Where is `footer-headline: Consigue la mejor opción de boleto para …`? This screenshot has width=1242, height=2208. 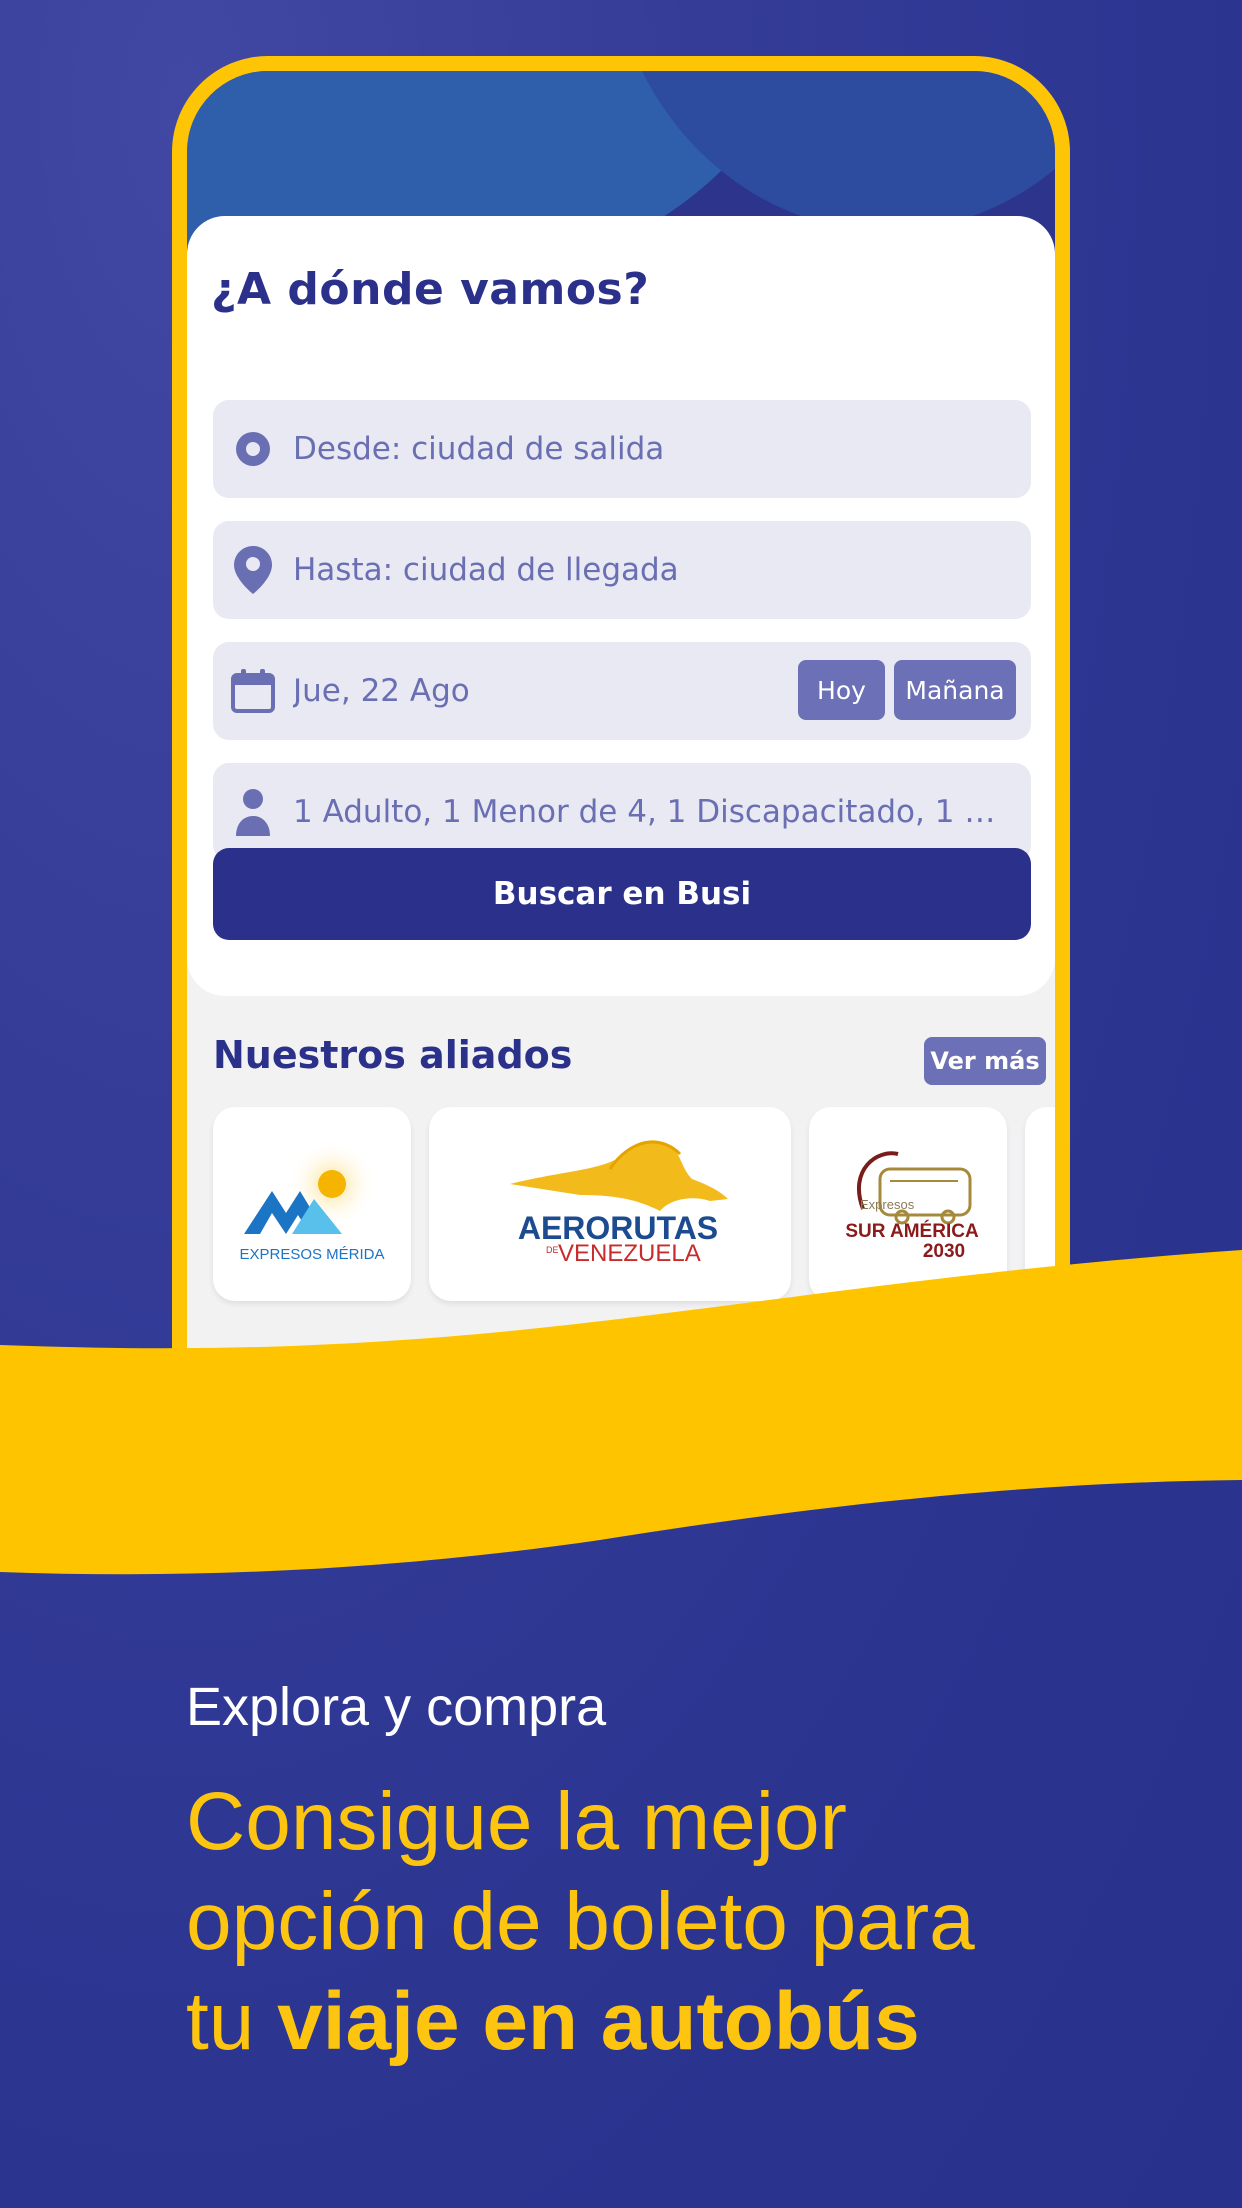
footer-headline: Consigue la mejor opción de boleto para … is located at coordinates (686, 1922).